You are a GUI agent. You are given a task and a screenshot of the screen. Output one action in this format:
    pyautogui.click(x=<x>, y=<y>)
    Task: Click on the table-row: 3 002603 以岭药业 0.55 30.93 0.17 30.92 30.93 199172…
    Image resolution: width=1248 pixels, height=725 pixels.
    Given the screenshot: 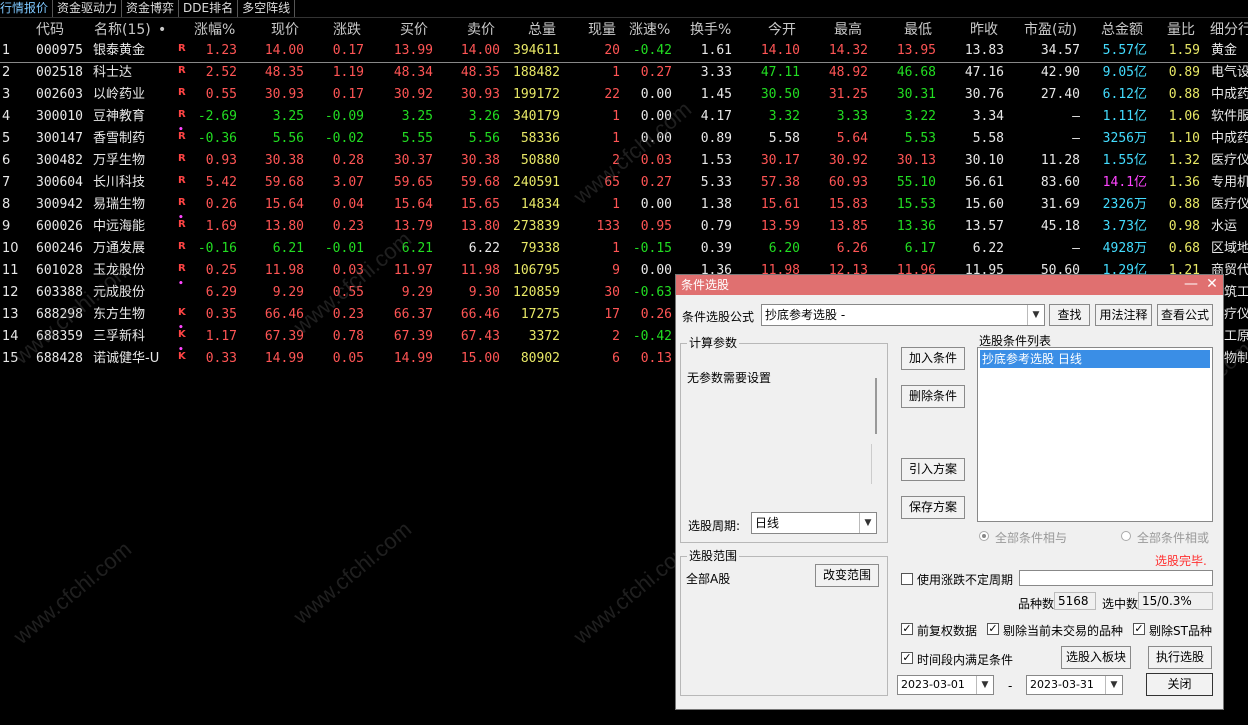 What is the action you would take?
    pyautogui.click(x=624, y=95)
    